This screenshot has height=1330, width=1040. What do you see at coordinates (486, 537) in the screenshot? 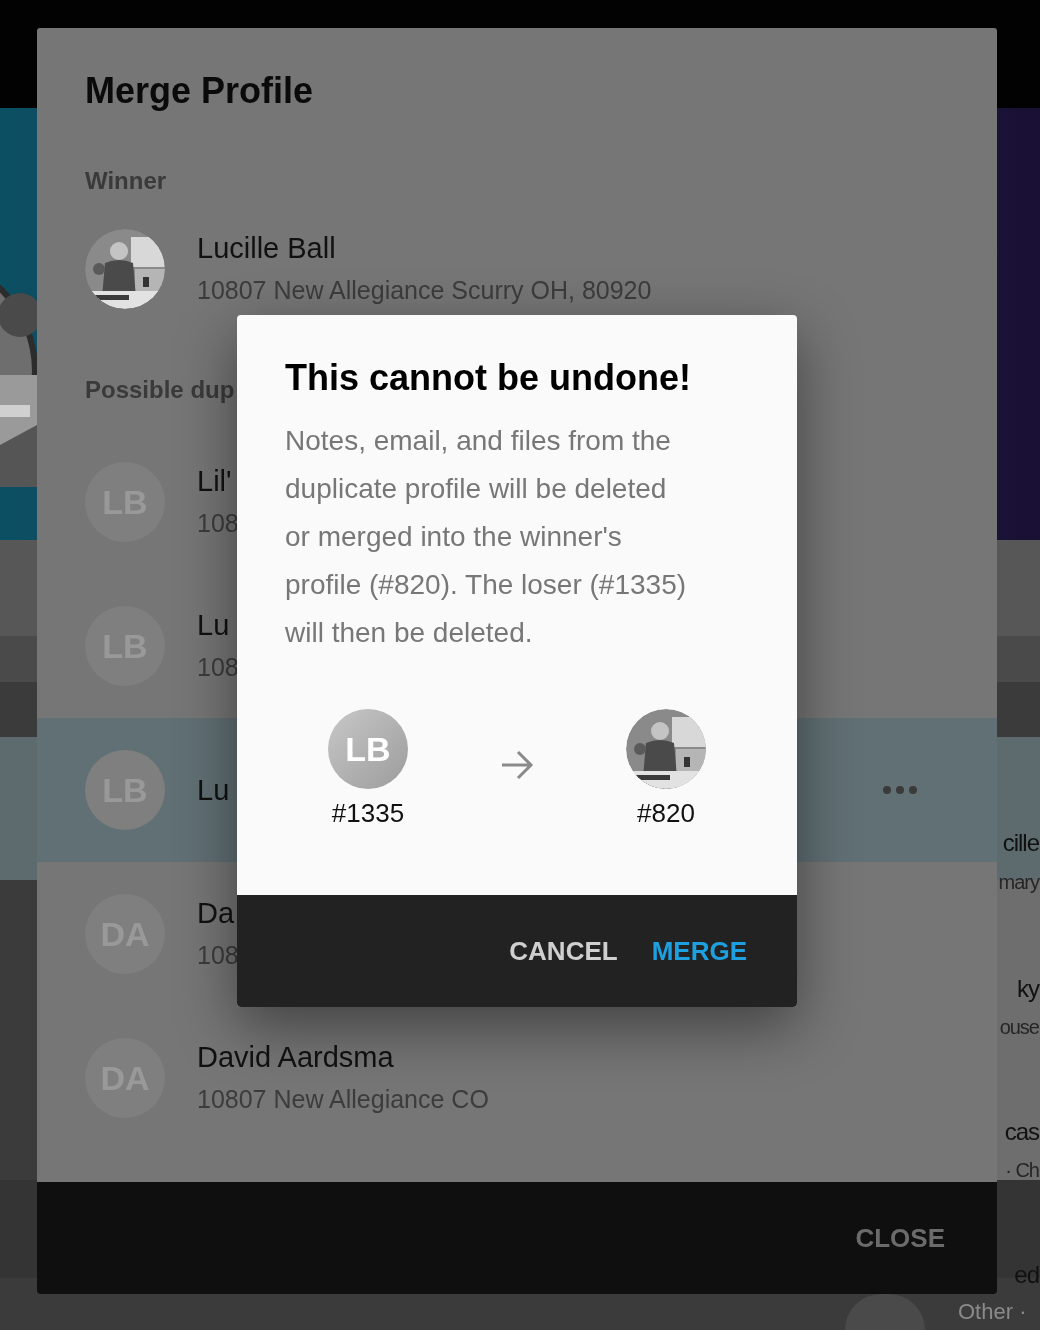
I see `warning-message: Notes, email, and files from the duplicate profile will be deleted or merged into the winner's profile (#820). The loser (#1335) will then be deleted.` at bounding box center [486, 537].